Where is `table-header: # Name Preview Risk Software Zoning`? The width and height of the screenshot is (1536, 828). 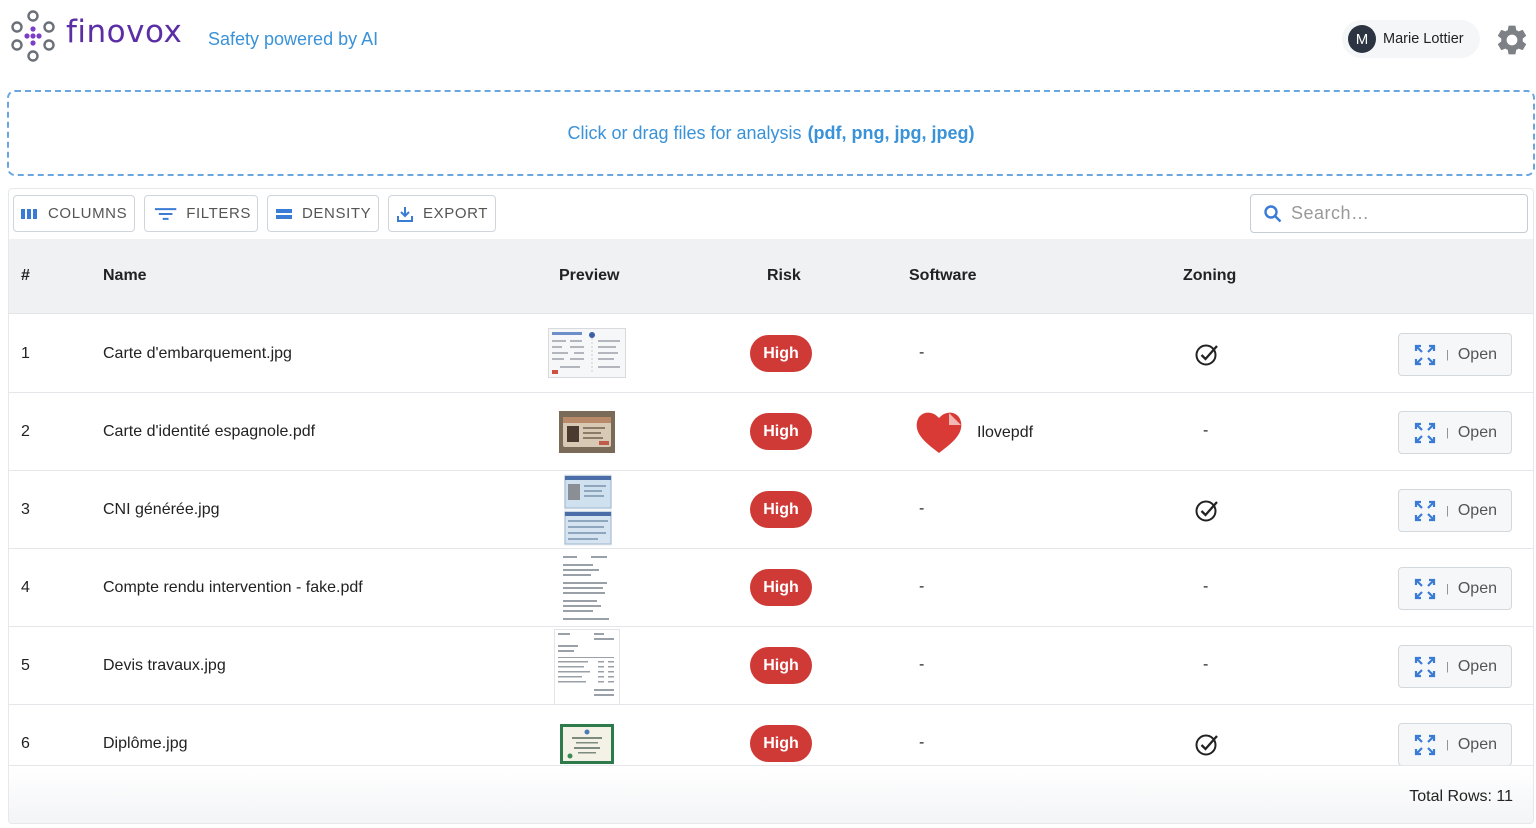 table-header: # Name Preview Risk Software Zoning is located at coordinates (771, 276).